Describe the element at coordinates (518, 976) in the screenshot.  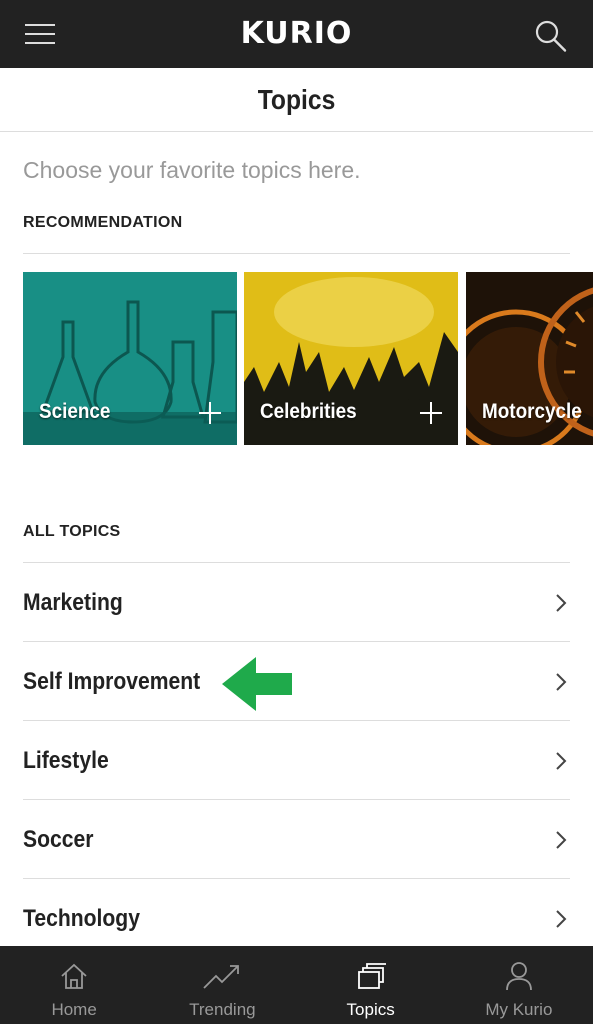
I see `user-icon` at that location.